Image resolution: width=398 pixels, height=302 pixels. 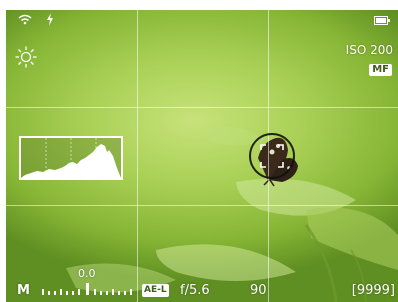 I want to click on exposure-scale, so click(x=87, y=289).